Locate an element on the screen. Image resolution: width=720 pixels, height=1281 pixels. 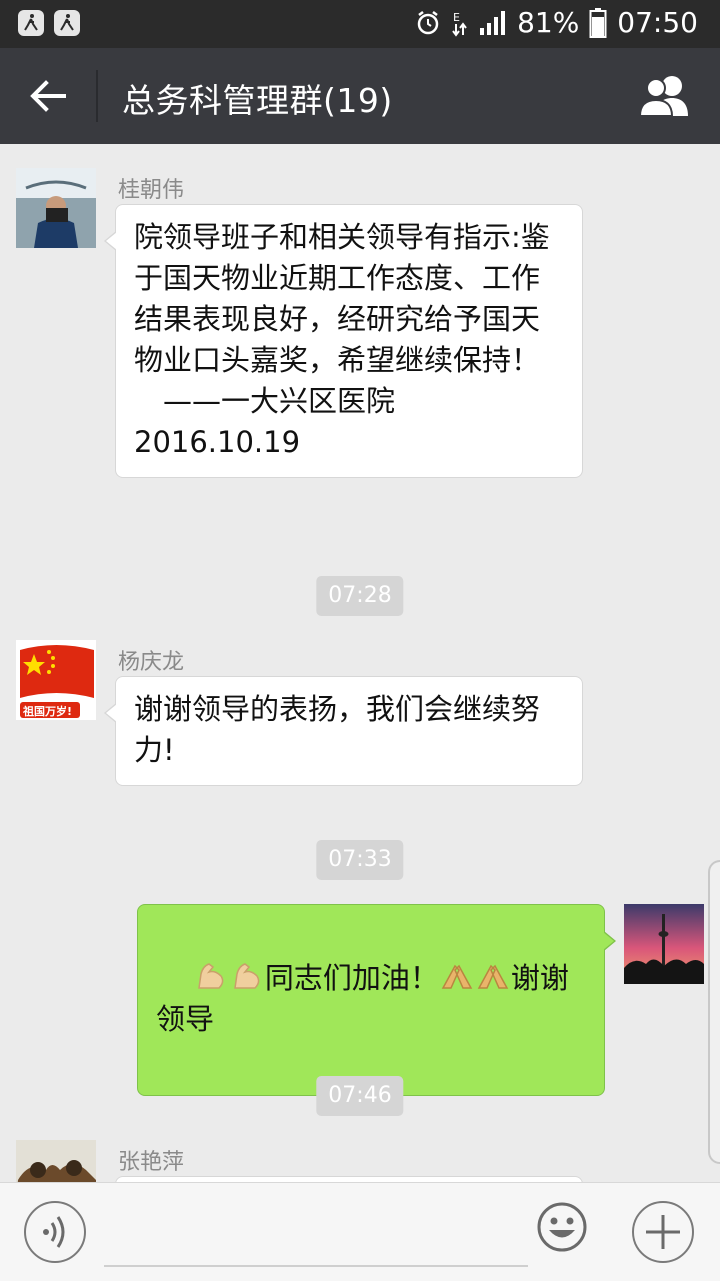
arrow-left-icon is located at coordinates (48, 96).